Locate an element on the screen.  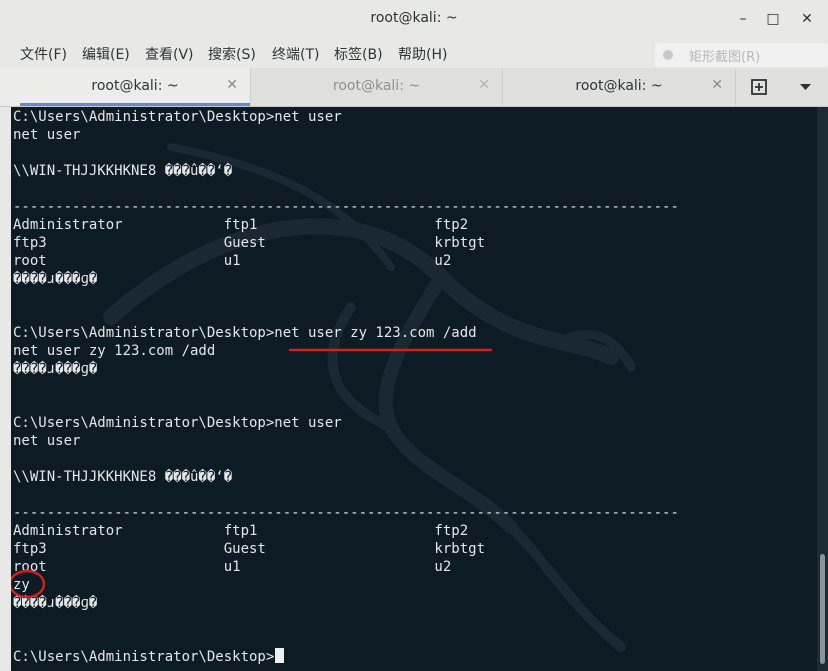
menu-file: 文件(F) is located at coordinates (43, 54).